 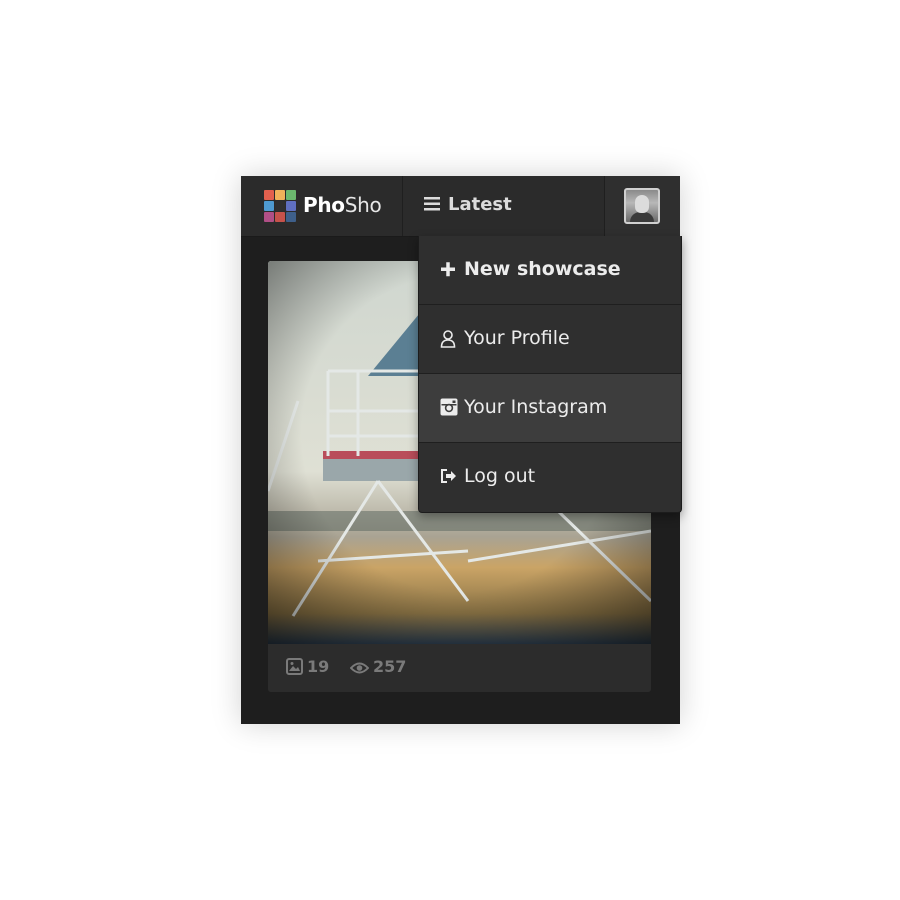 What do you see at coordinates (459, 668) in the screenshot?
I see `showcase-stats: 19 257` at bounding box center [459, 668].